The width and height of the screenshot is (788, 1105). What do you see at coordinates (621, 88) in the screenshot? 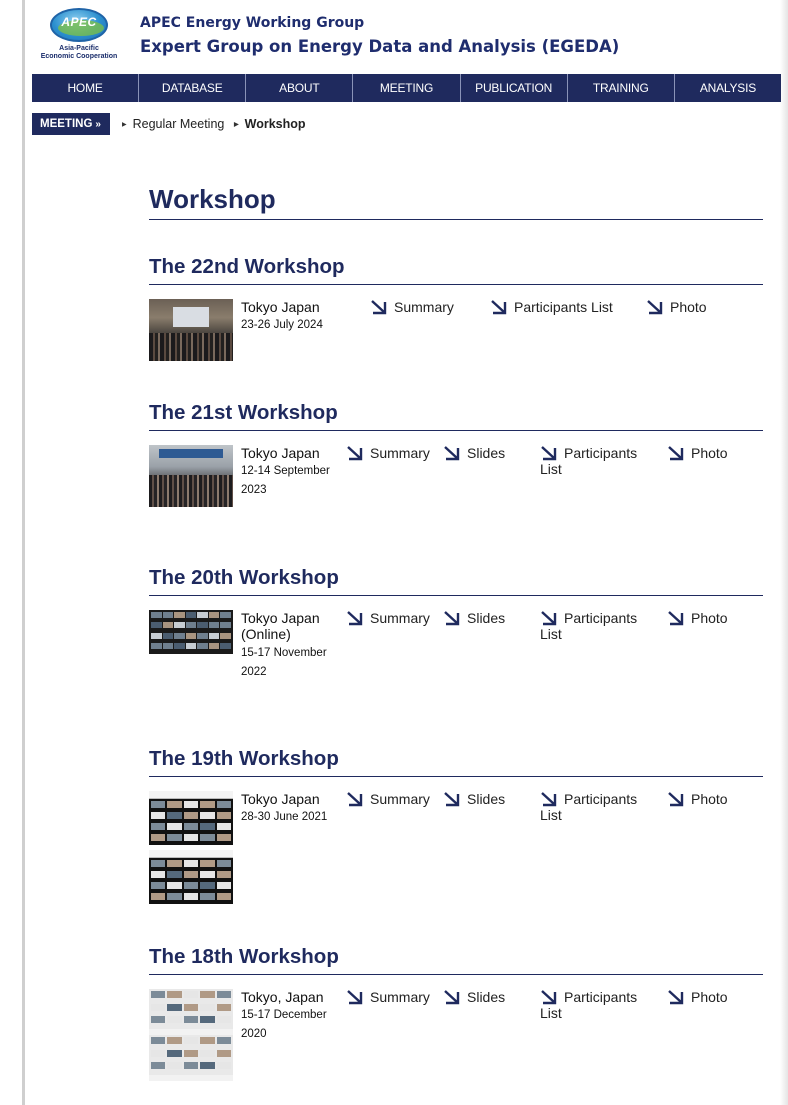
I see `nav-training: TRAINING` at bounding box center [621, 88].